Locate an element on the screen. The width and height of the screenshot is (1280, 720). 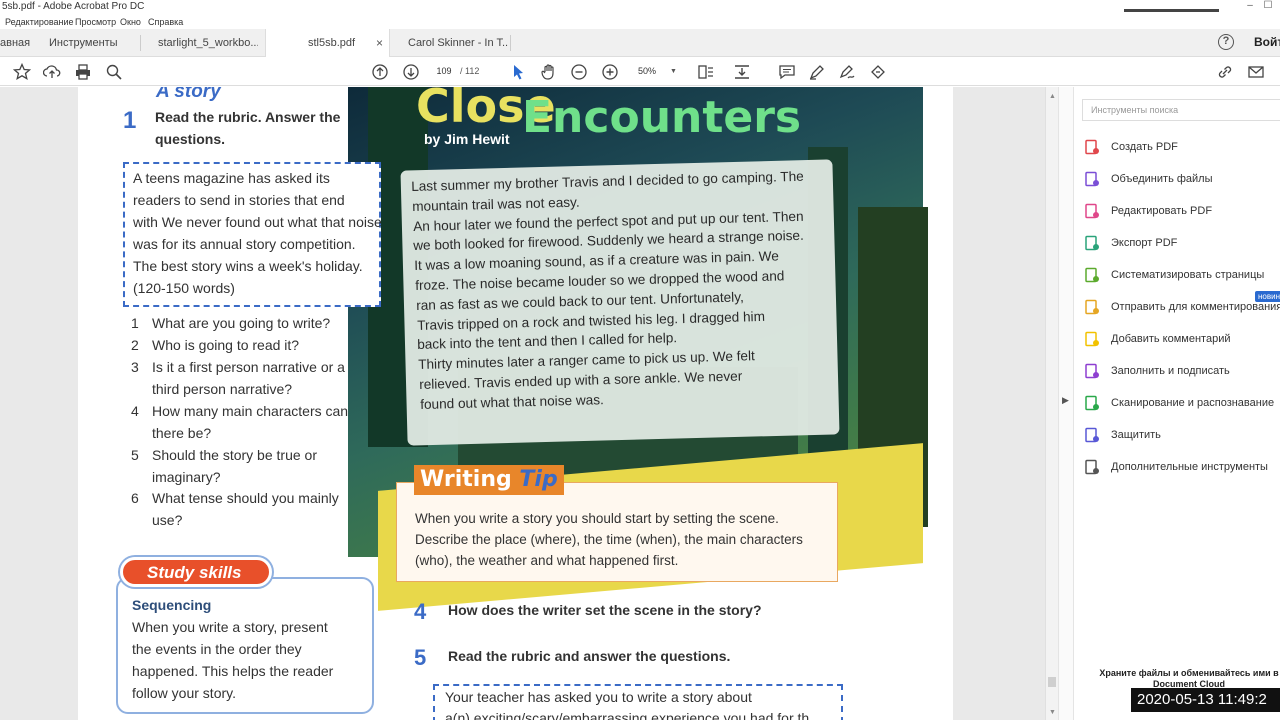
study-heading: Sequencing is located at coordinates (172, 605).